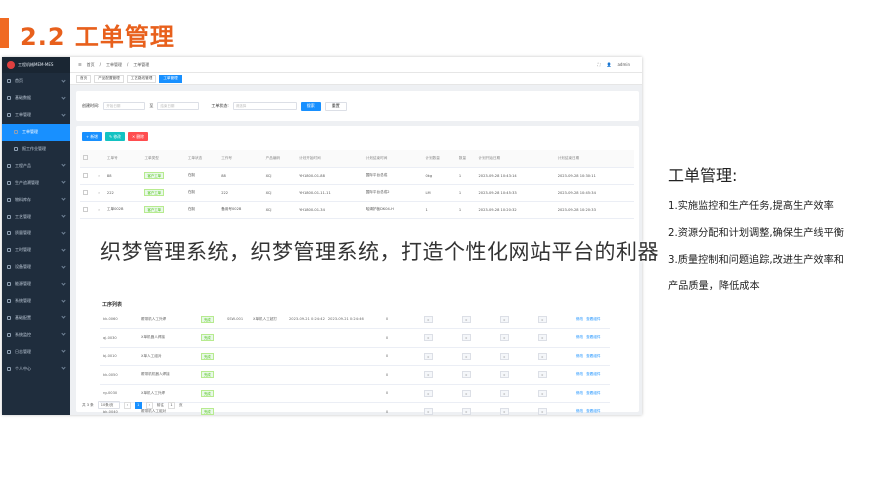  I want to click on table-cell: 哈姆护板DK04-H, so click(392, 210).